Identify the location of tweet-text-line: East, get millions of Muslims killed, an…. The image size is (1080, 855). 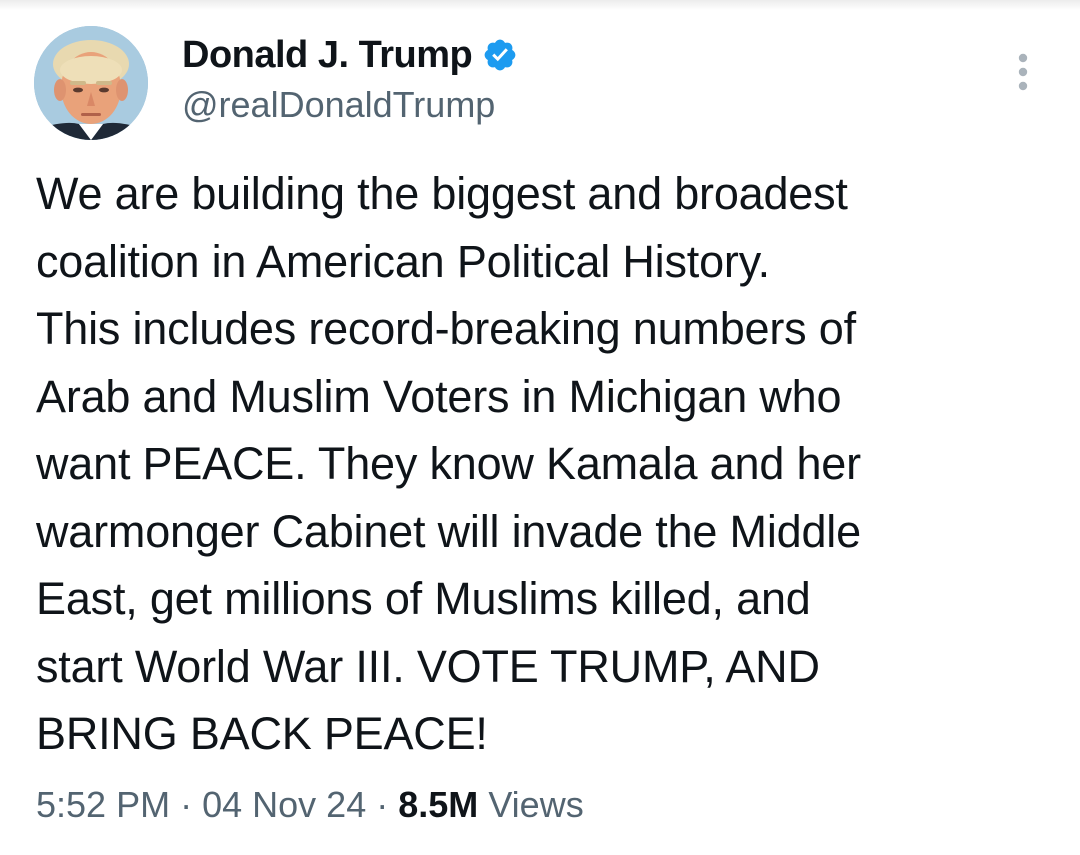
(423, 598).